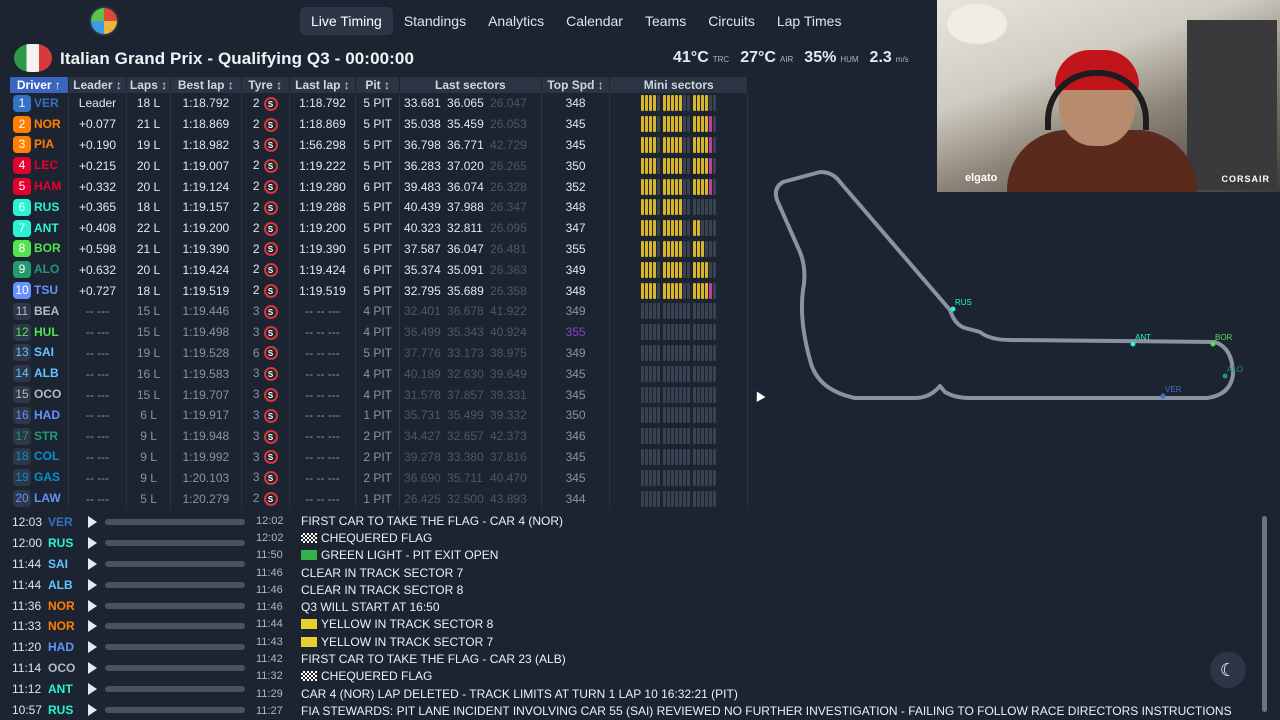 The width and height of the screenshot is (1280, 720). Describe the element at coordinates (98, 85) in the screenshot. I see `column-header: Leader ↕` at that location.